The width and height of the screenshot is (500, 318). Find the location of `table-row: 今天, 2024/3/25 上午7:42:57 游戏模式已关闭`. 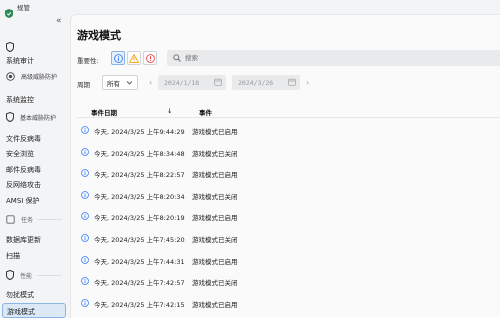

table-row: 今天, 2024/3/25 上午7:42:57 游戏模式已关闭 is located at coordinates (288, 281).